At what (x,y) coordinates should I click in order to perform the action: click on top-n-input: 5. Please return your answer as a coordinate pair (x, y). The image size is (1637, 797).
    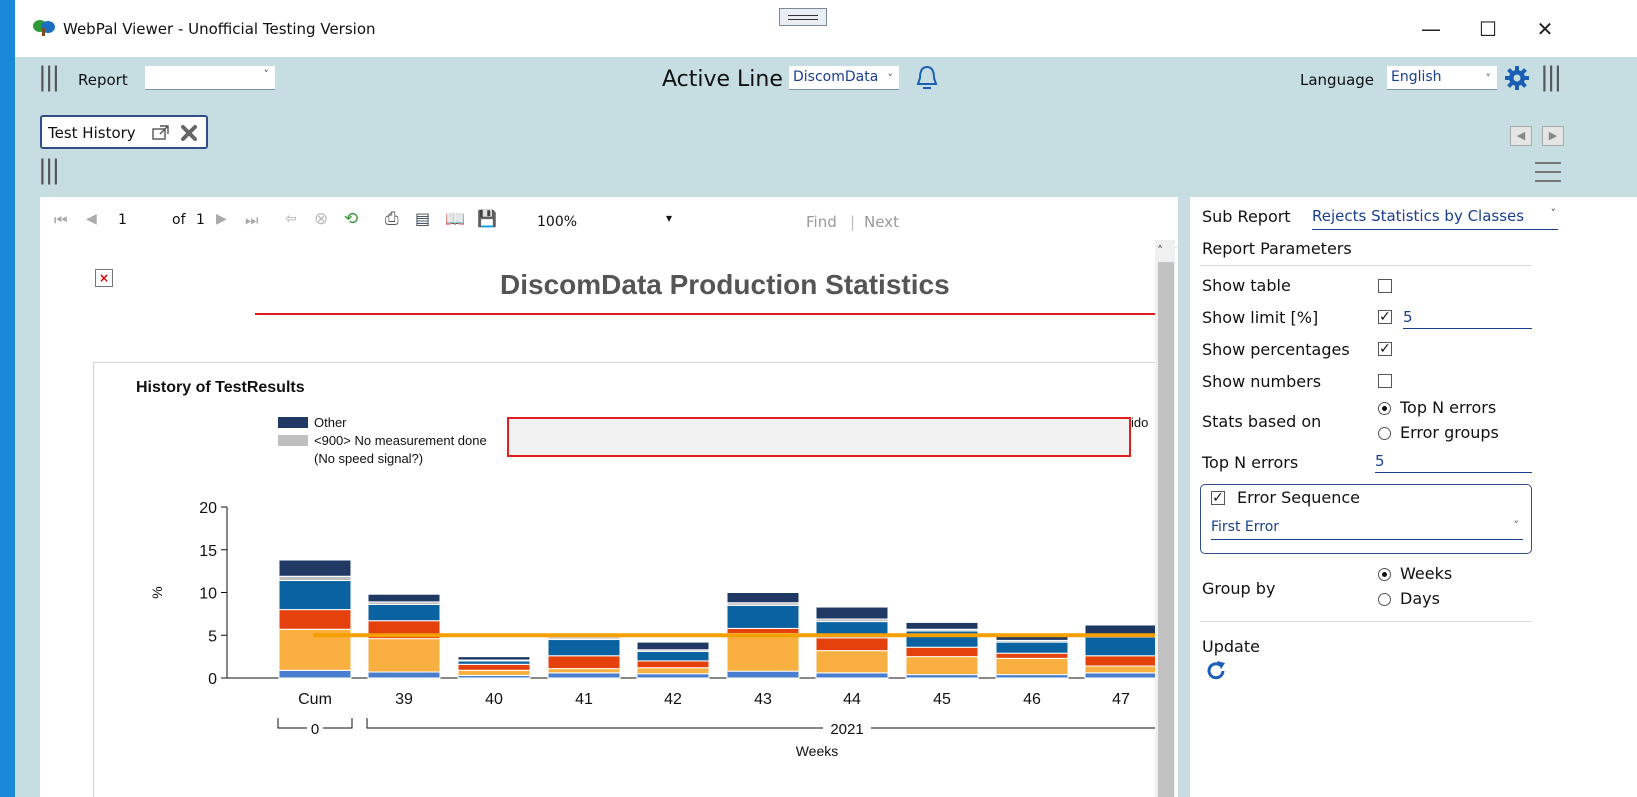
    Looking at the image, I should click on (1453, 462).